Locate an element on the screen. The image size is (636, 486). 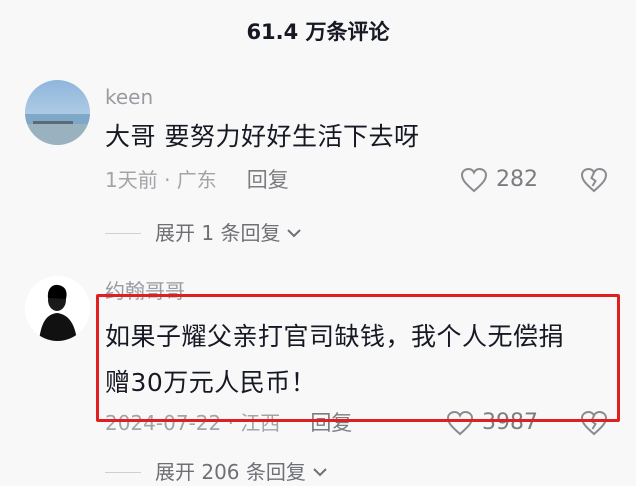
comment-time-location: 1天前 · 广东 is located at coordinates (161, 180).